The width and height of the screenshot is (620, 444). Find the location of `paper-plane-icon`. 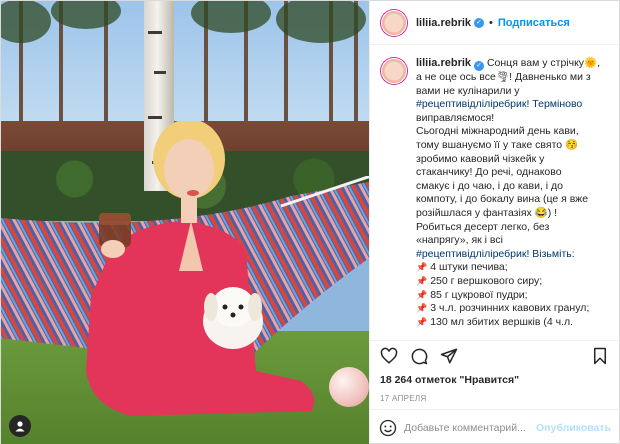

paper-plane-icon is located at coordinates (449, 356).